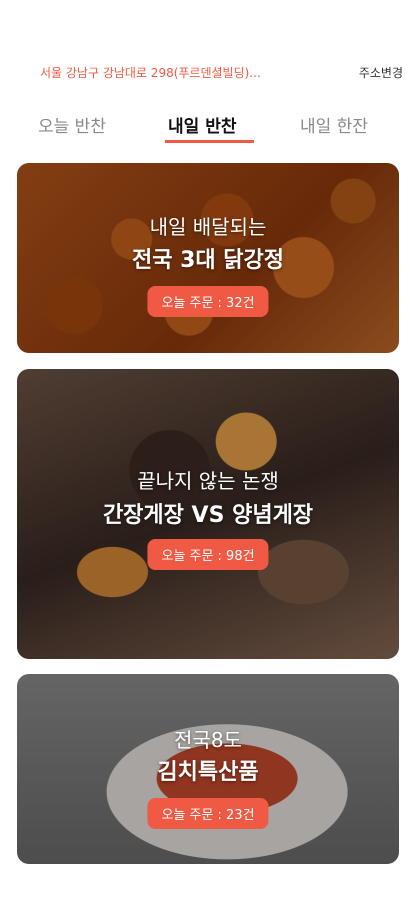 Image resolution: width=415 pixels, height=900 pixels. Describe the element at coordinates (209, 141) in the screenshot. I see `active-tab-indicator` at that location.